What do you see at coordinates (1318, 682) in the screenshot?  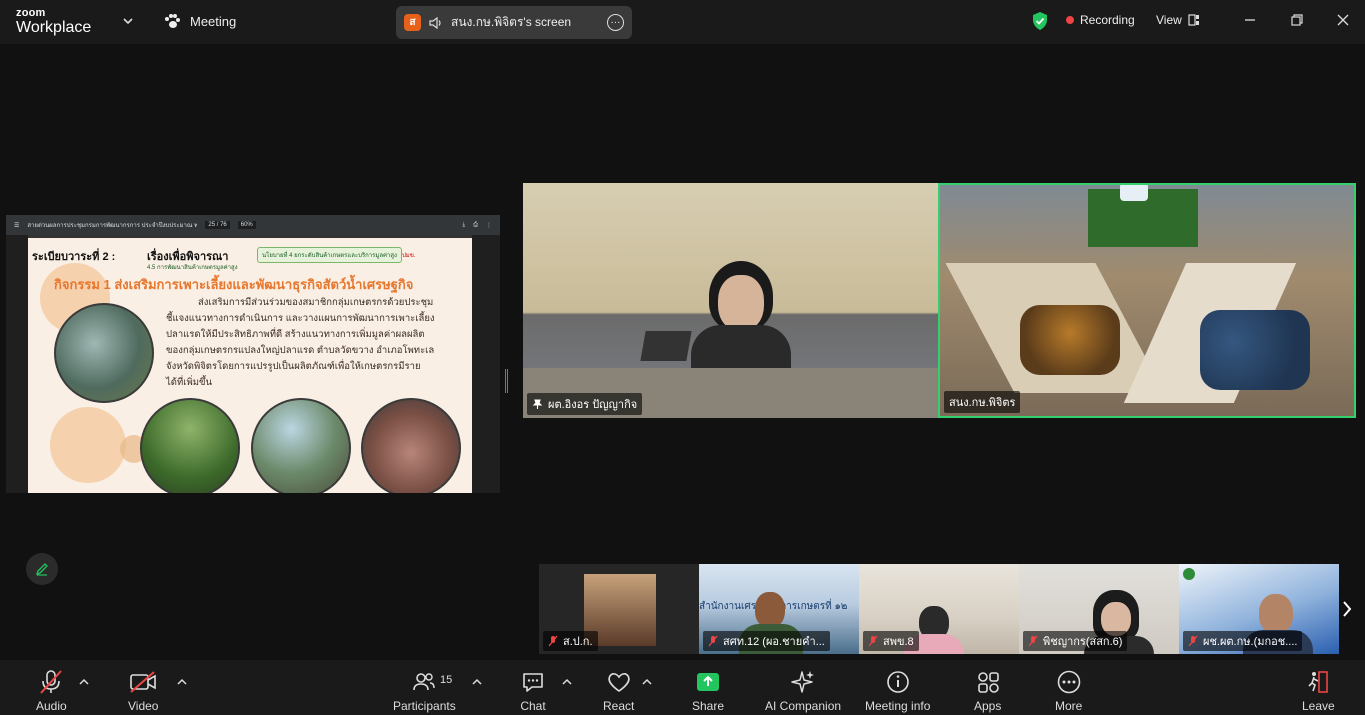 I see `leave-door-icon` at bounding box center [1318, 682].